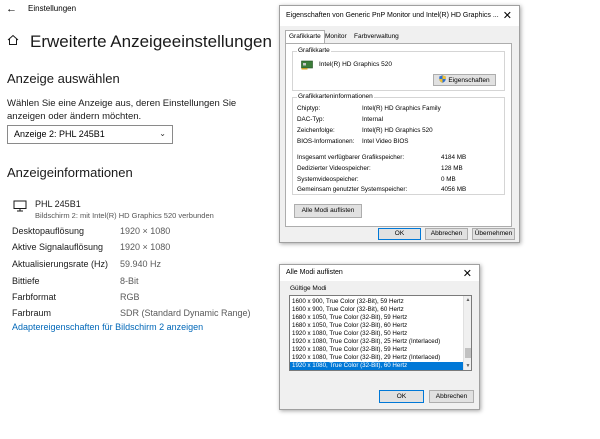  Describe the element at coordinates (141, 264) in the screenshot. I see `info-value: 59.940 Hz` at that location.